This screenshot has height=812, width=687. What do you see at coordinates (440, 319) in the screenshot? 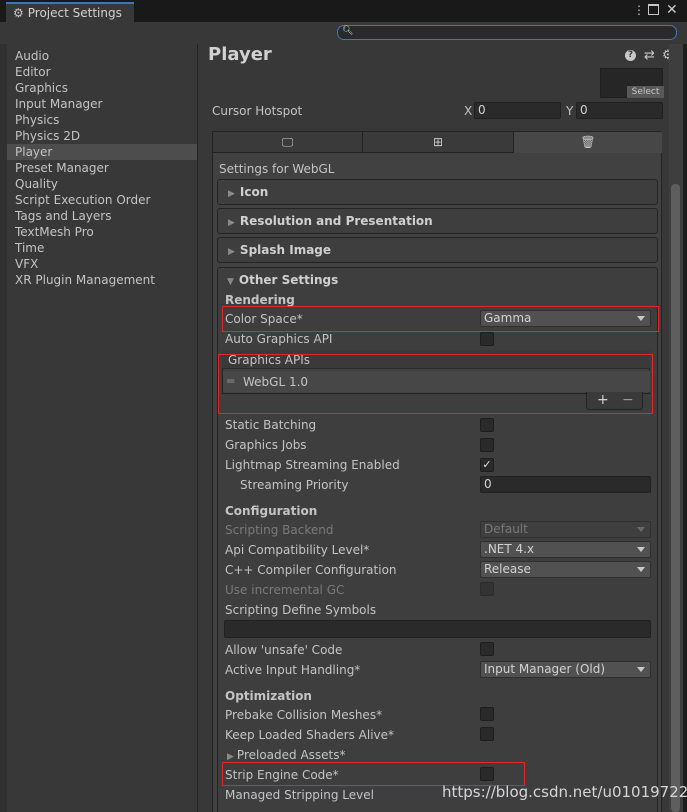
I see `highlight-color-space` at bounding box center [440, 319].